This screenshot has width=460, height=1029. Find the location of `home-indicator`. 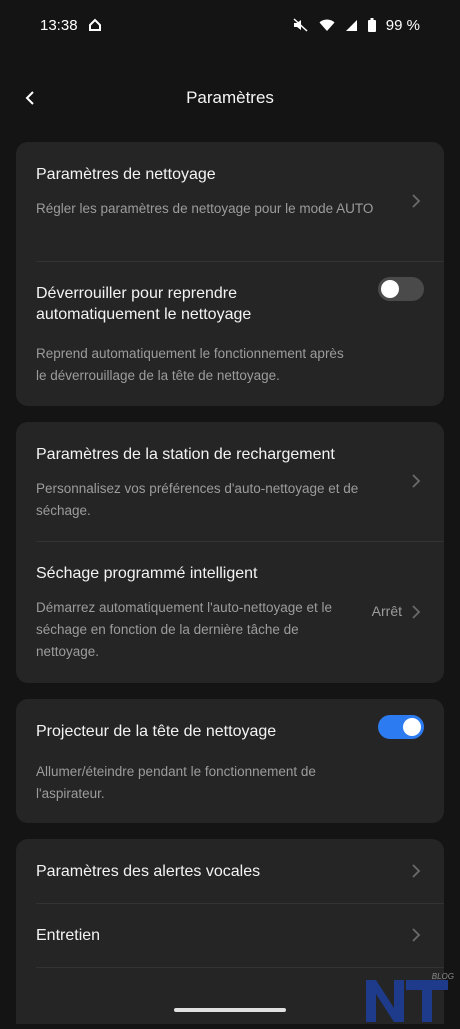

home-indicator is located at coordinates (230, 1010).